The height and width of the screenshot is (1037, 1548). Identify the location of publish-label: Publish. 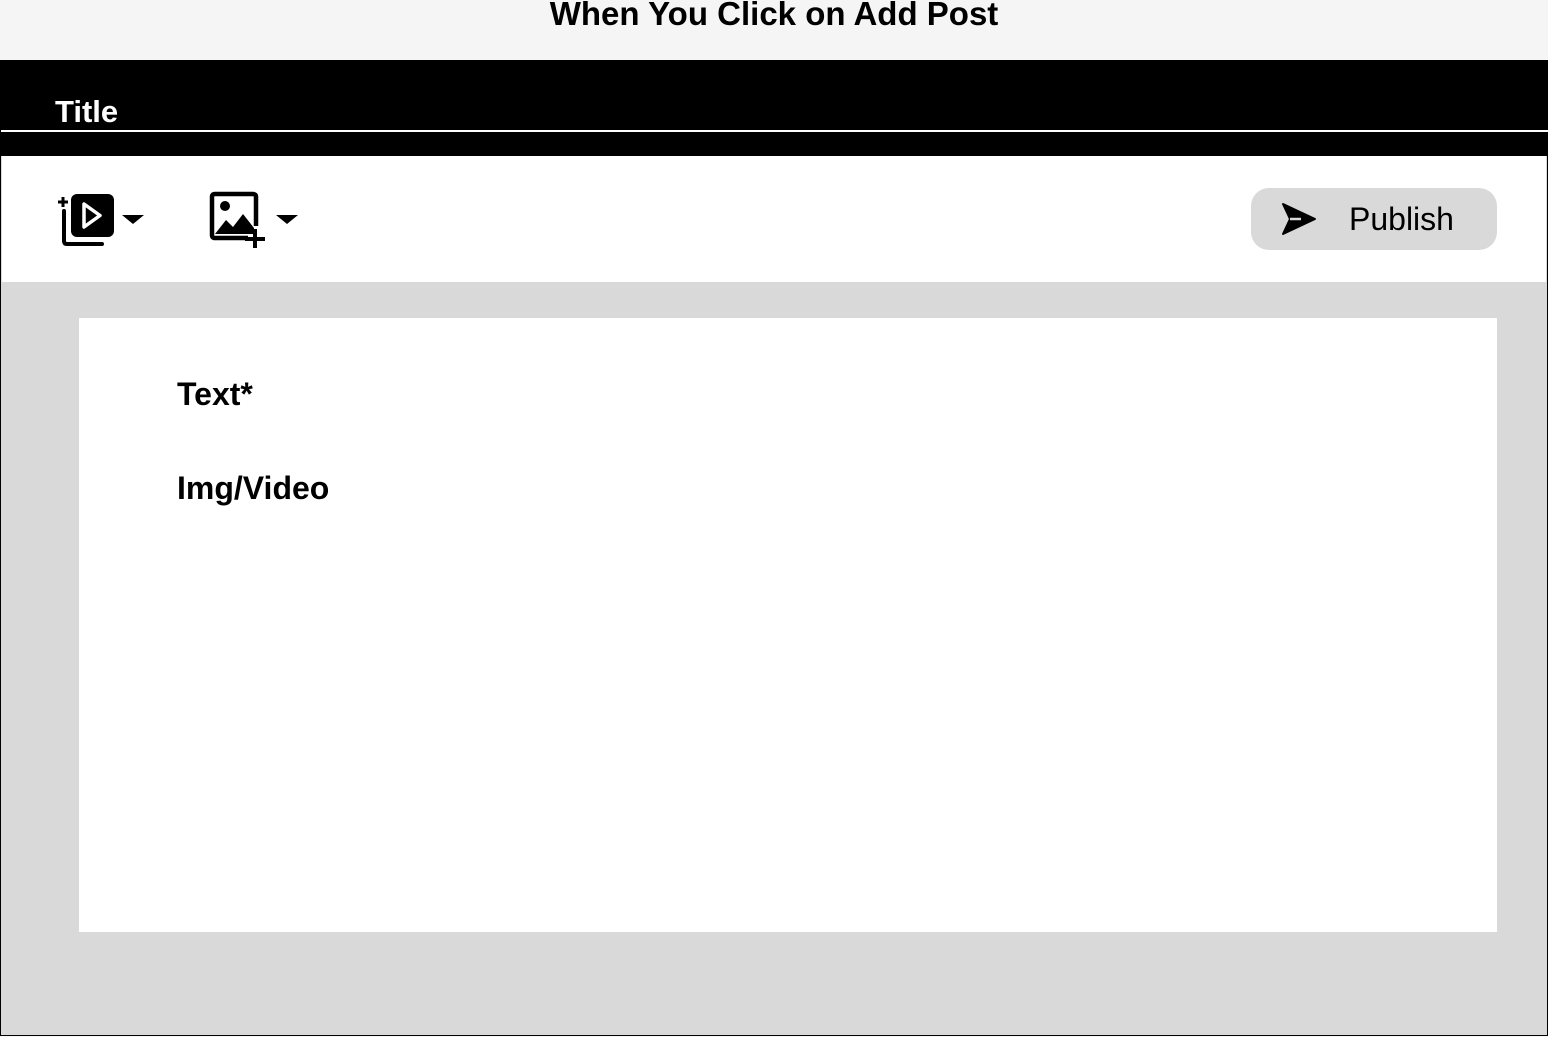
(1401, 218).